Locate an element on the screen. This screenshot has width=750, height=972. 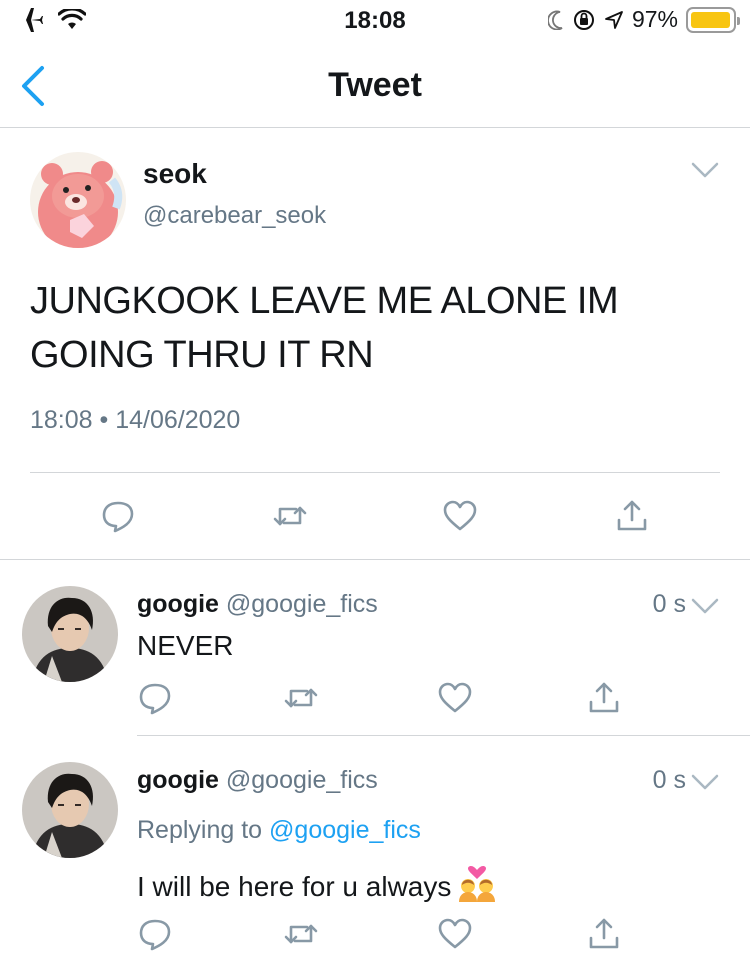
tweet-actions is located at coordinates (375, 518).